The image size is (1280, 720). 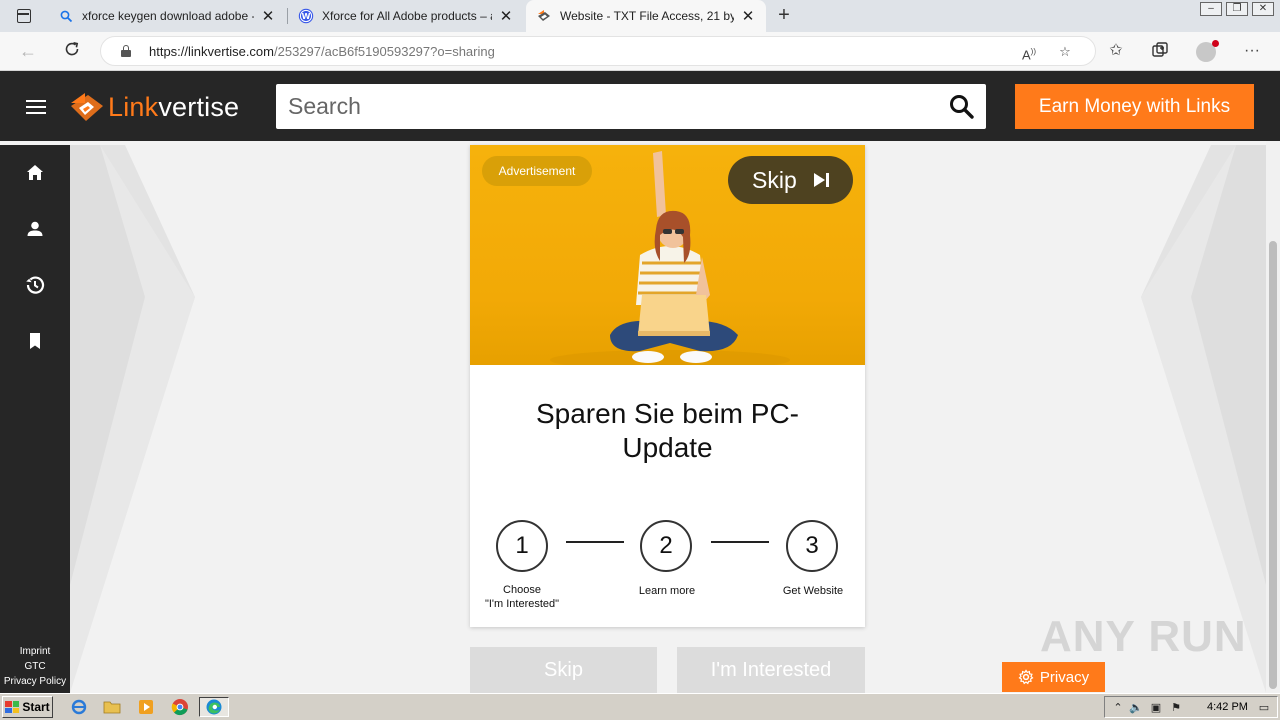 I want to click on right-chevron-decoration, so click(x=1203, y=419).